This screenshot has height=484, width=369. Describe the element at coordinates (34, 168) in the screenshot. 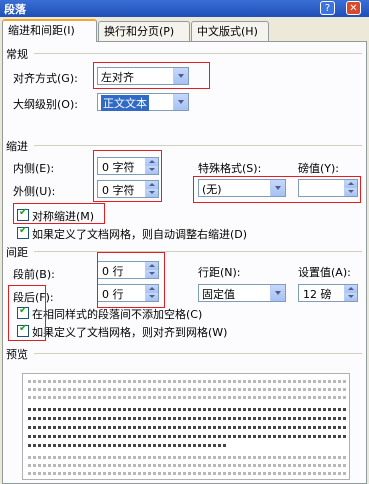

I see `inside-indent-label: 内侧(E):` at that location.